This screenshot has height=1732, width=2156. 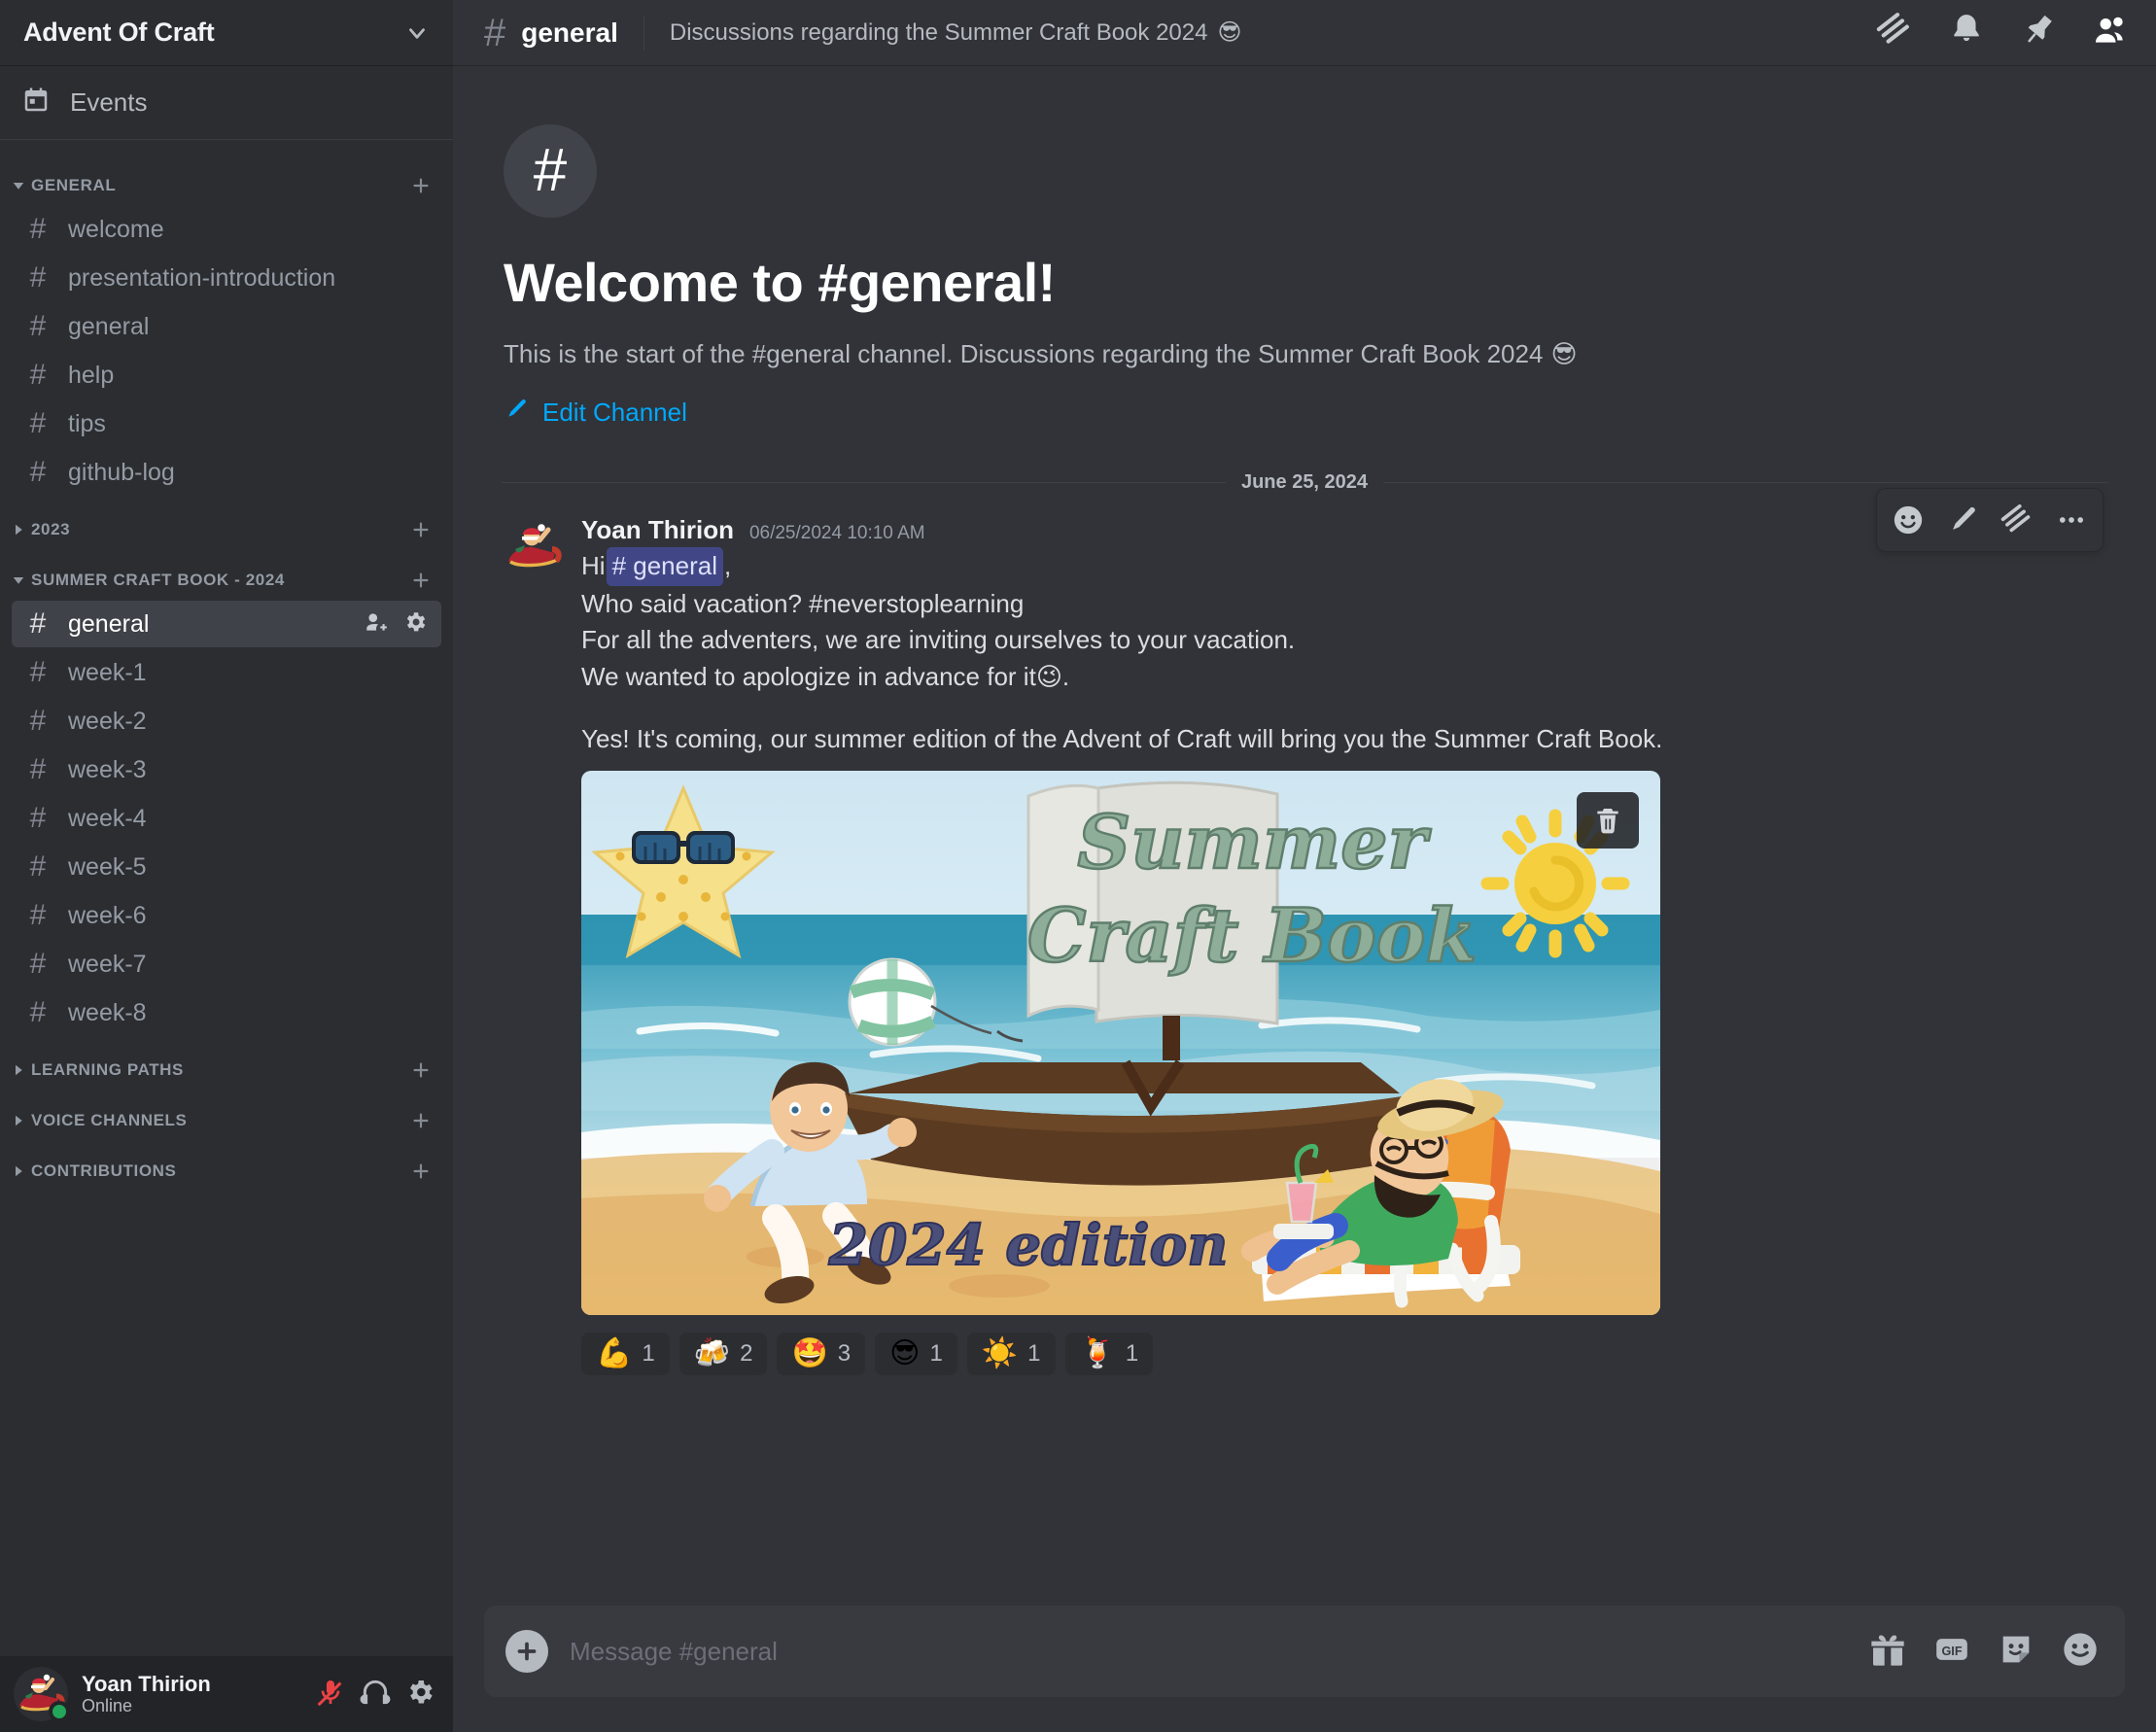 I want to click on reaction-star-struck: 🤩 3, so click(x=821, y=1354).